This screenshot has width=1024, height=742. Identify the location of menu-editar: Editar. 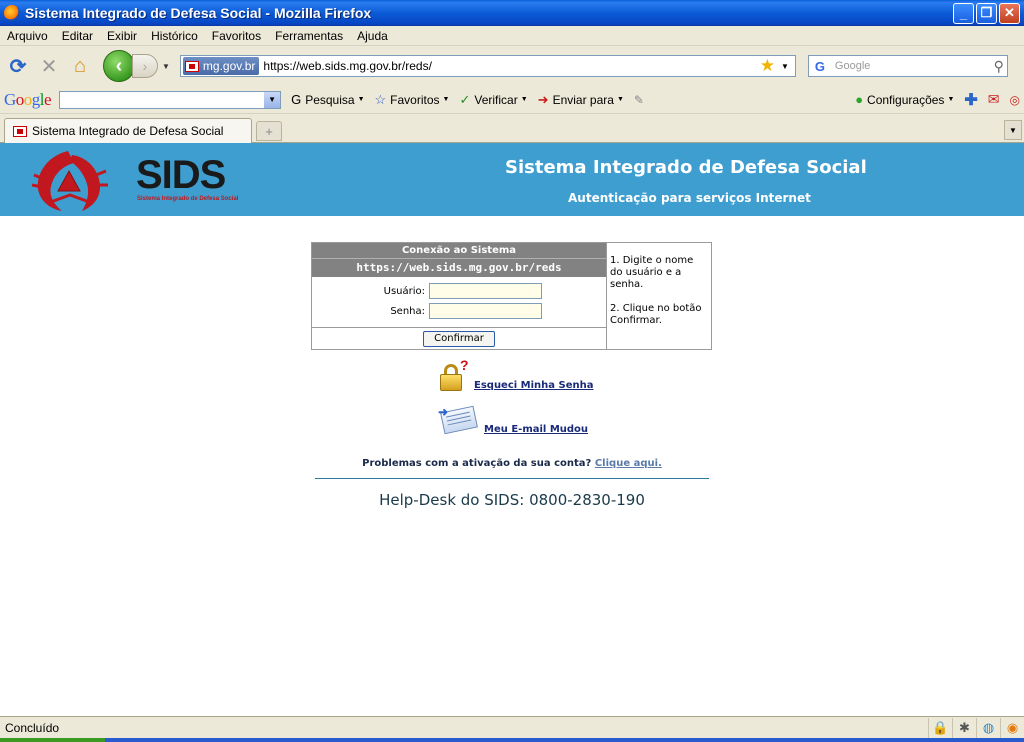
(77, 36).